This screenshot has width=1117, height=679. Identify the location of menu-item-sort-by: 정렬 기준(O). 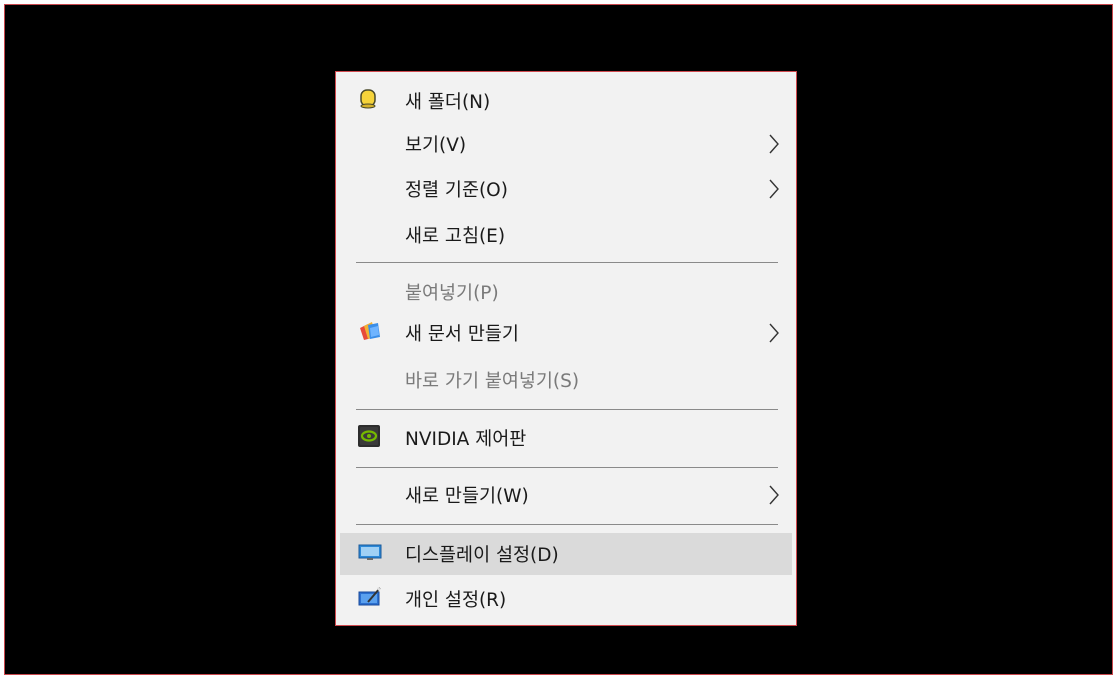
(566, 189).